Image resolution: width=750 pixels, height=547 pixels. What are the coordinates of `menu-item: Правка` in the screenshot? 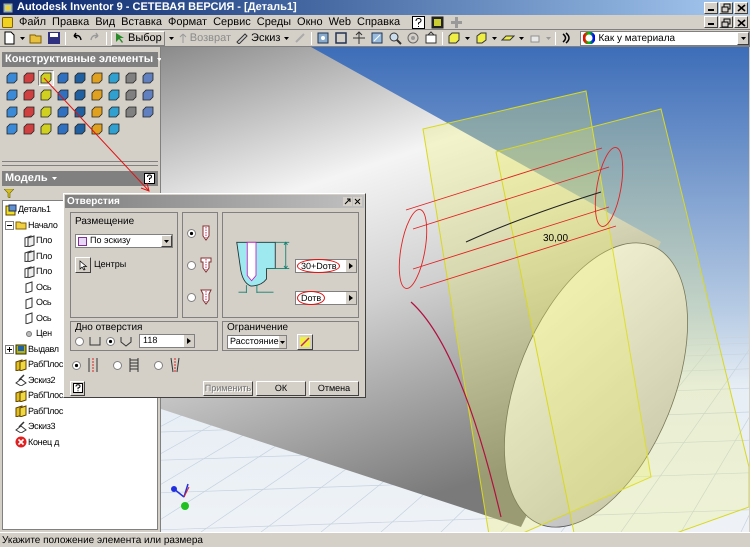 It's located at (71, 22).